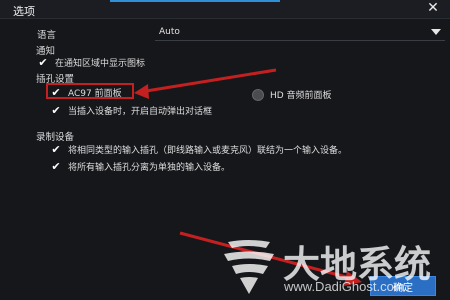  I want to click on watermark: 大地系统 www.DadiGhost.com, so click(334, 267).